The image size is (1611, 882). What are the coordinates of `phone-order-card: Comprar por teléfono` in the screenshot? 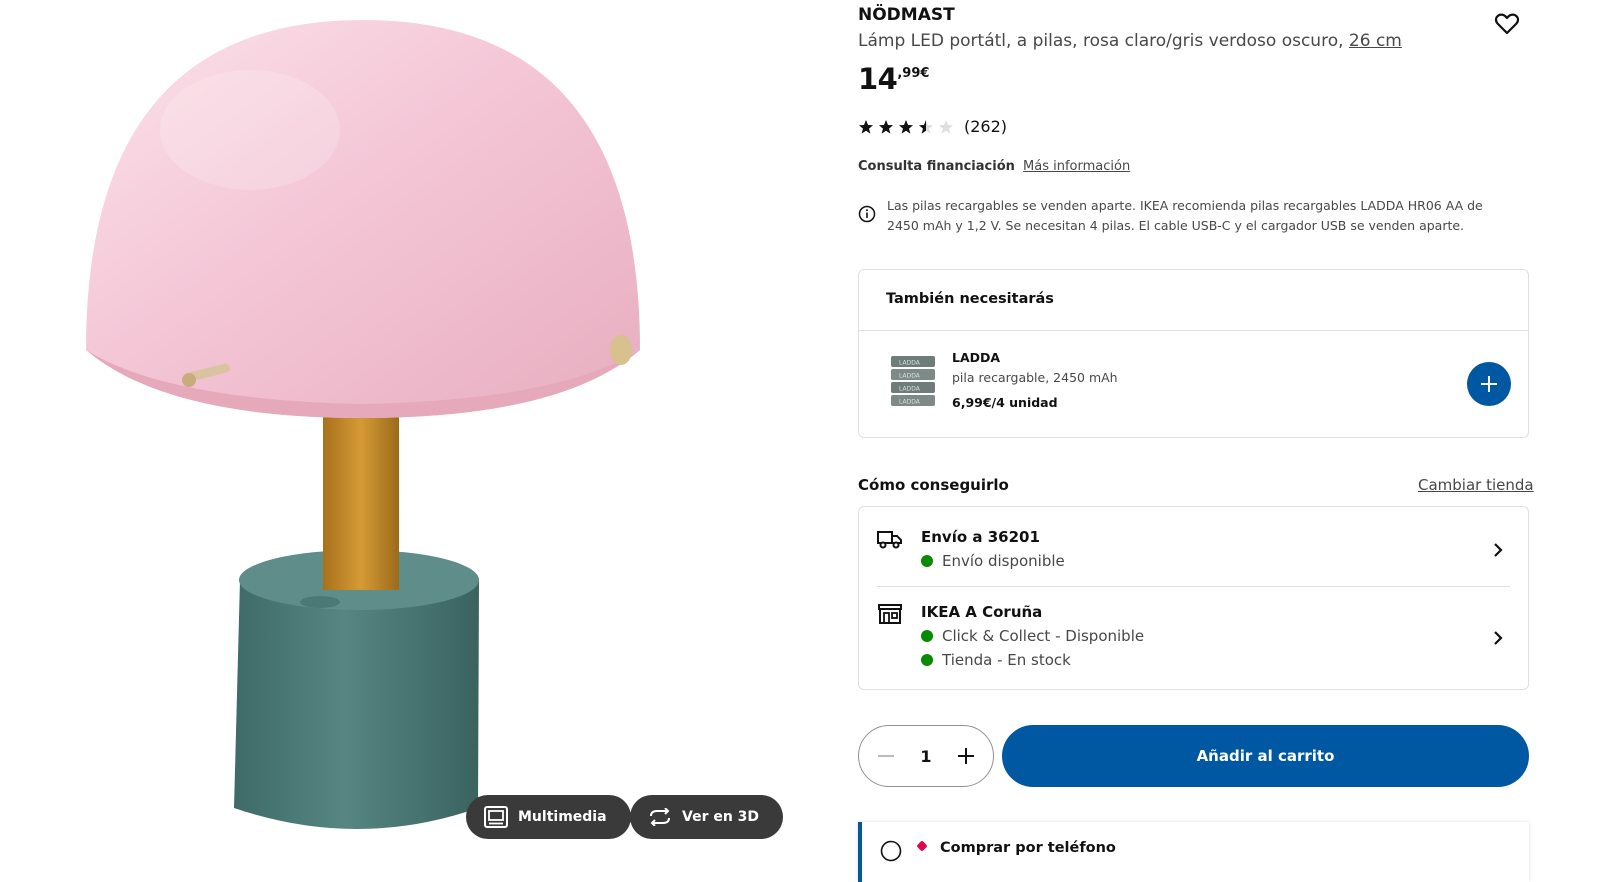 It's located at (1193, 852).